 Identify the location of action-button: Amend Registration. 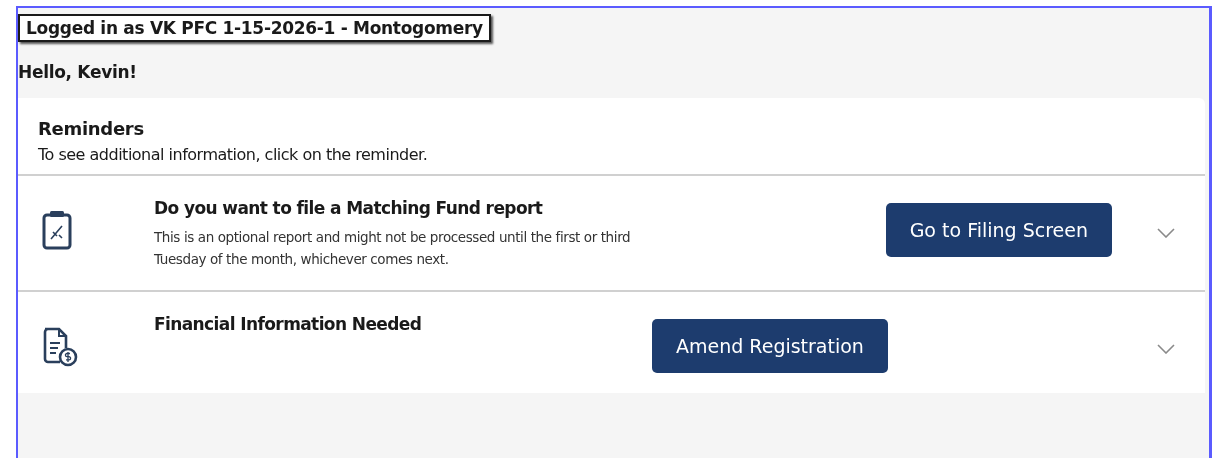
(770, 346).